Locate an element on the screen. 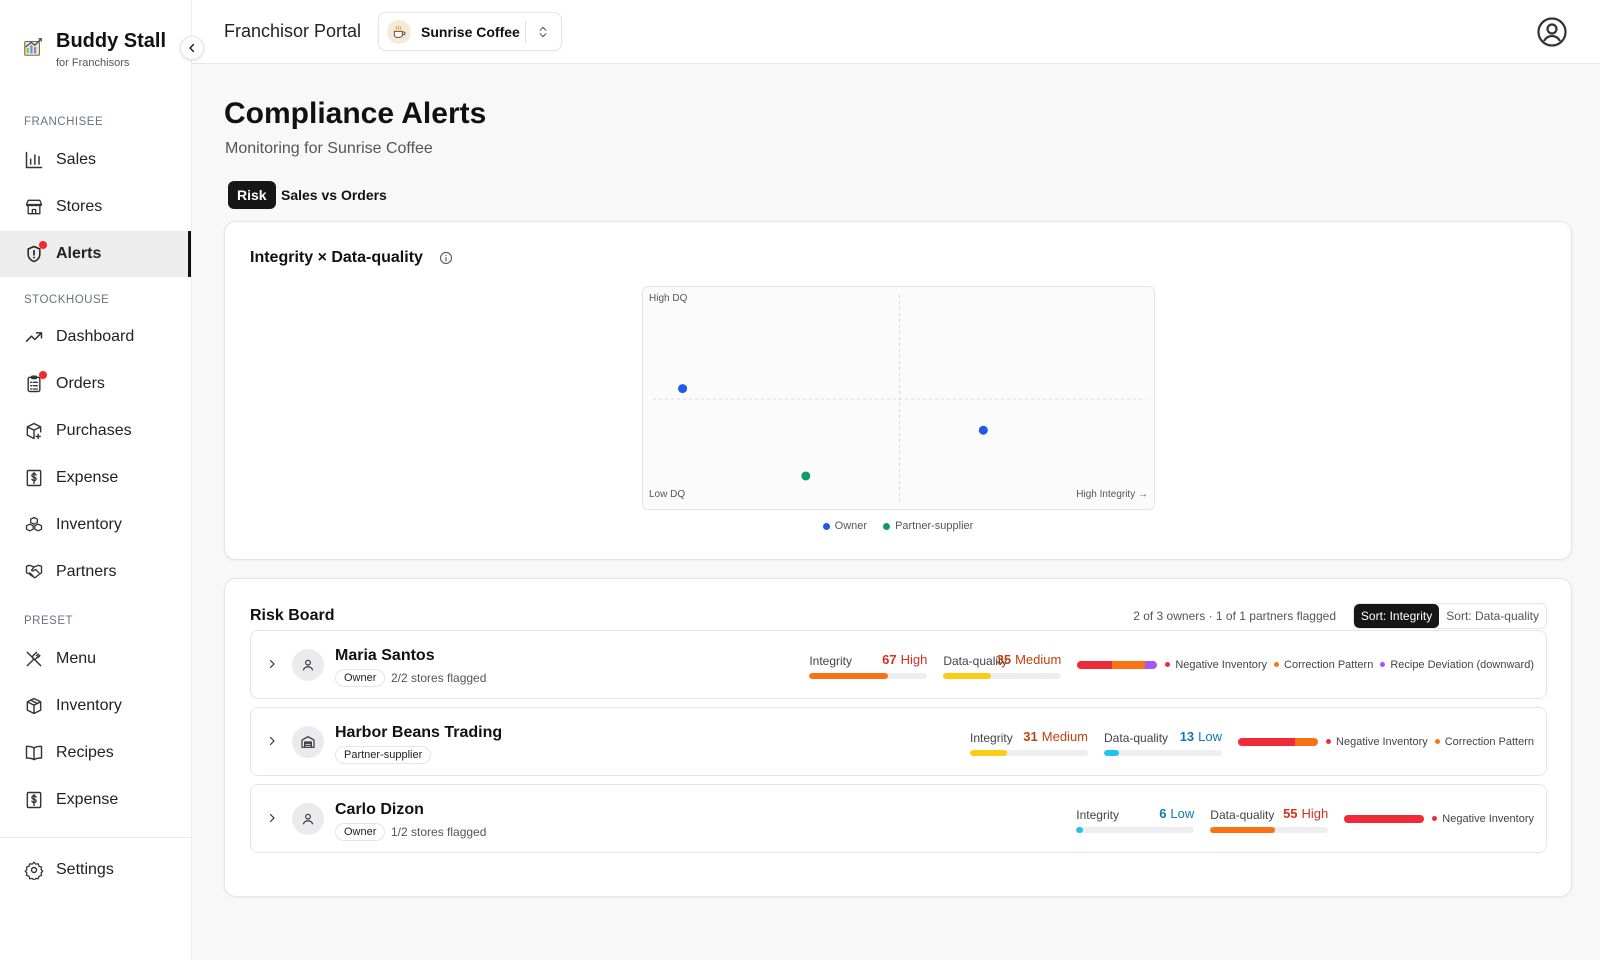  dq-metric: Data-quality 13 Low is located at coordinates (1163, 742).